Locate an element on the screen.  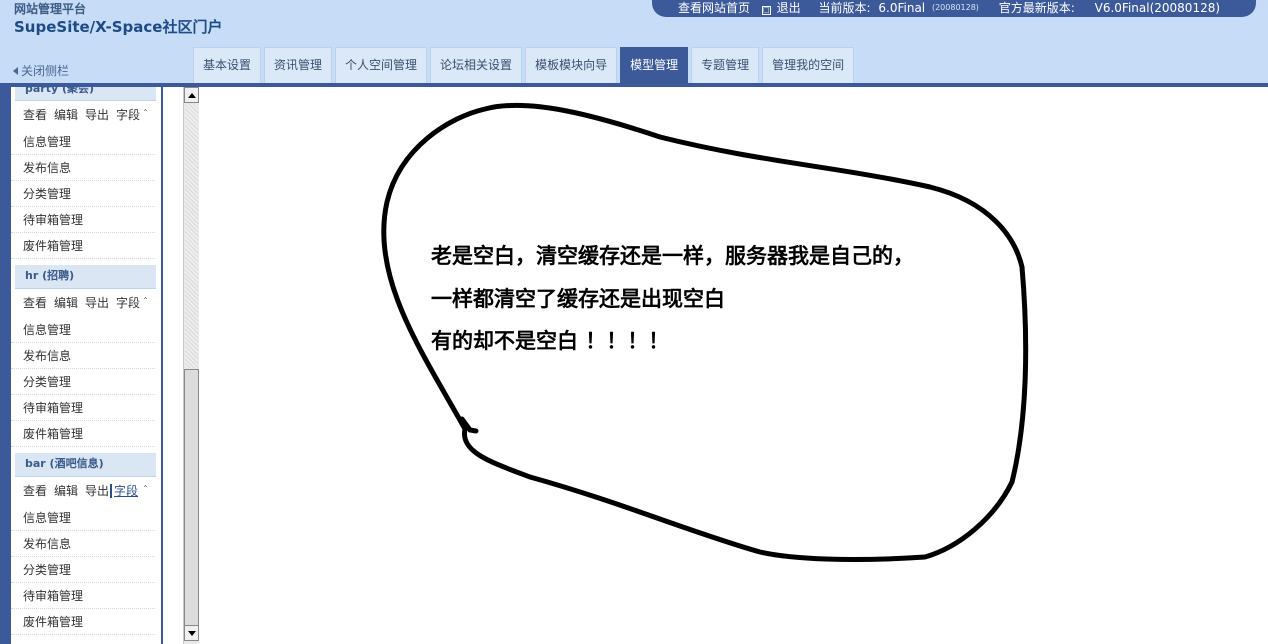
tab-basic-settings: 基本设置 is located at coordinates (227, 65).